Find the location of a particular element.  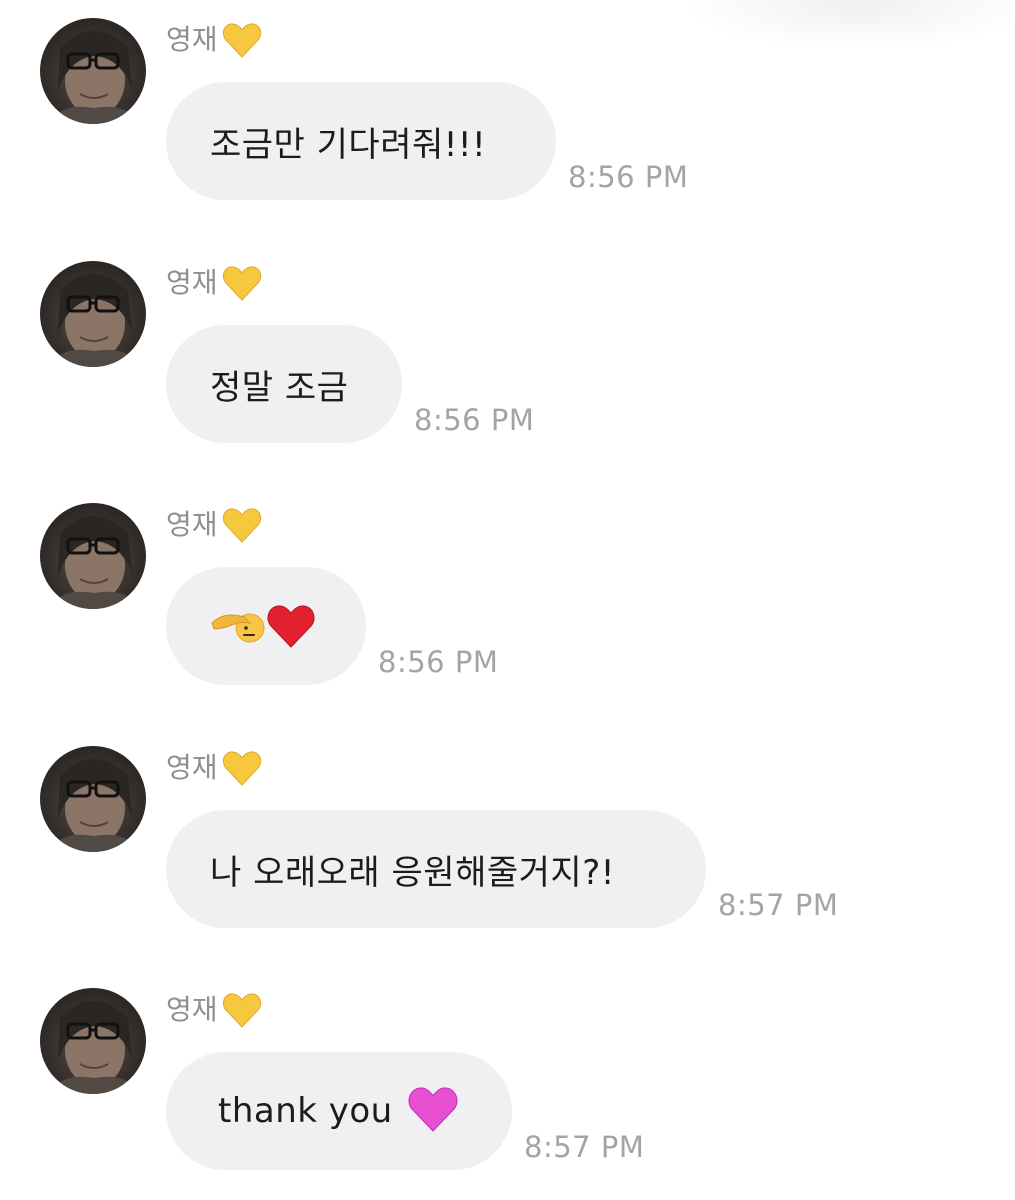

message-bubble: 정말 조금 is located at coordinates (284, 384).